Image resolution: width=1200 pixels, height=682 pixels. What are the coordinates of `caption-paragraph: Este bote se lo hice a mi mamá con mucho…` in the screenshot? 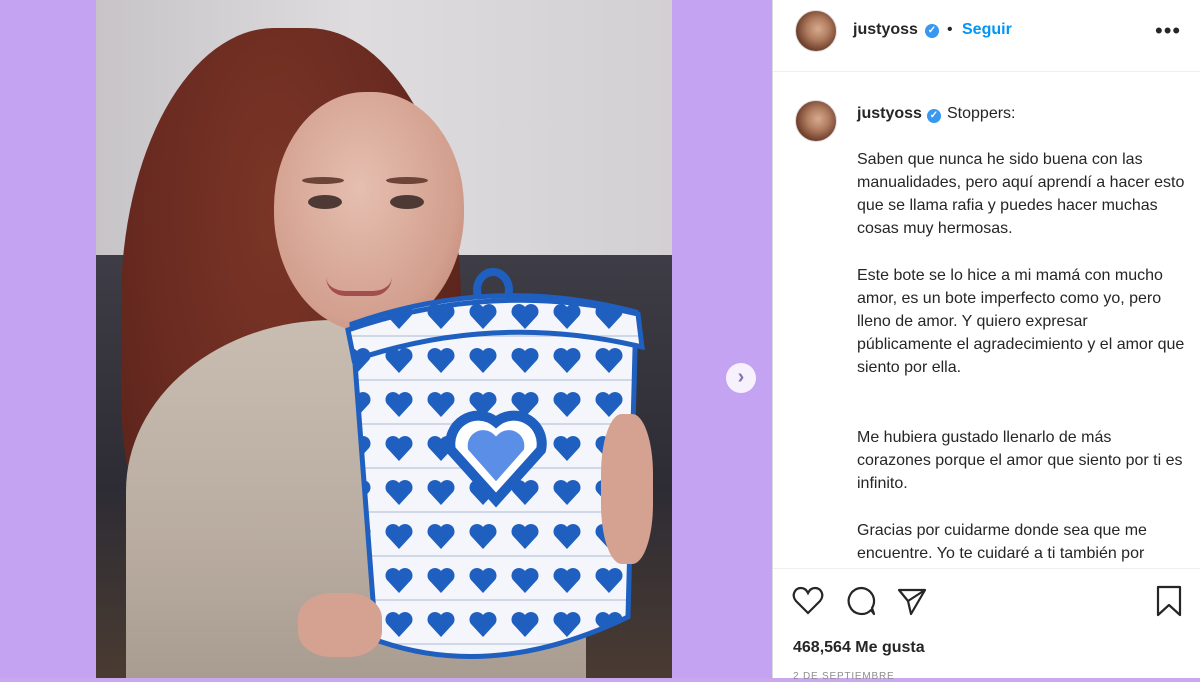 It's located at (1021, 321).